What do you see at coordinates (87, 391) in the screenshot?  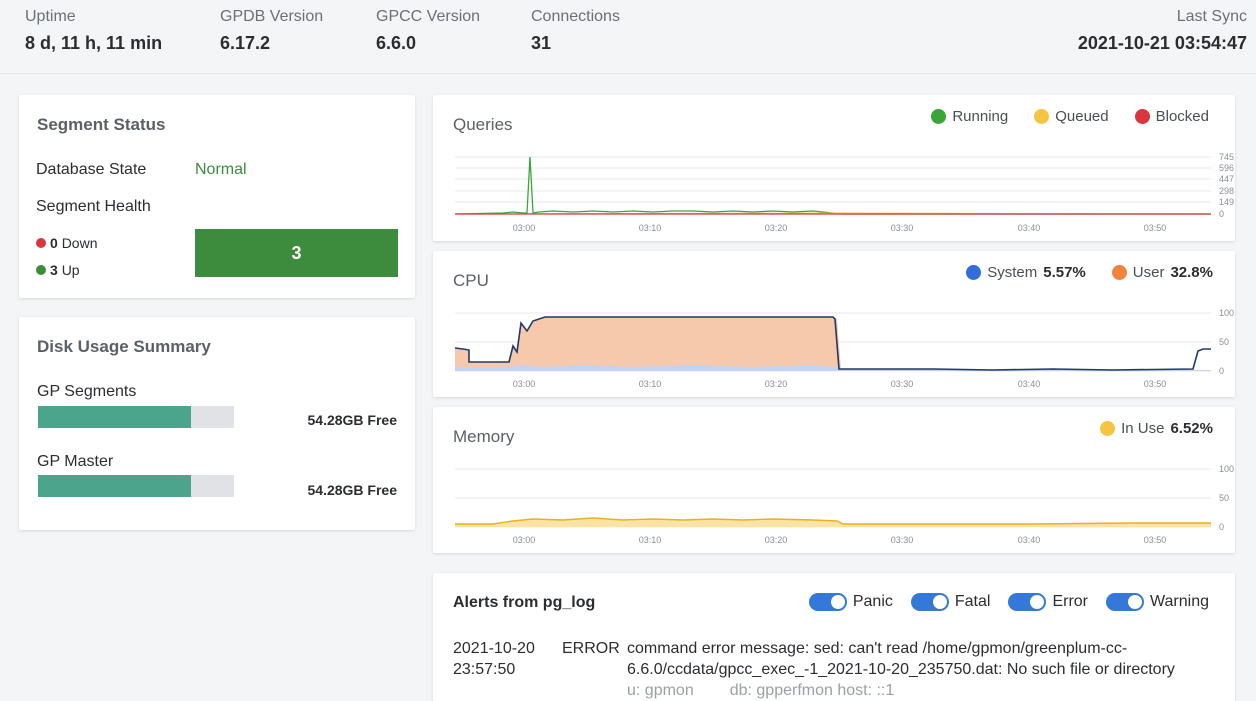 I see `disk-item-label: GP Segments` at bounding box center [87, 391].